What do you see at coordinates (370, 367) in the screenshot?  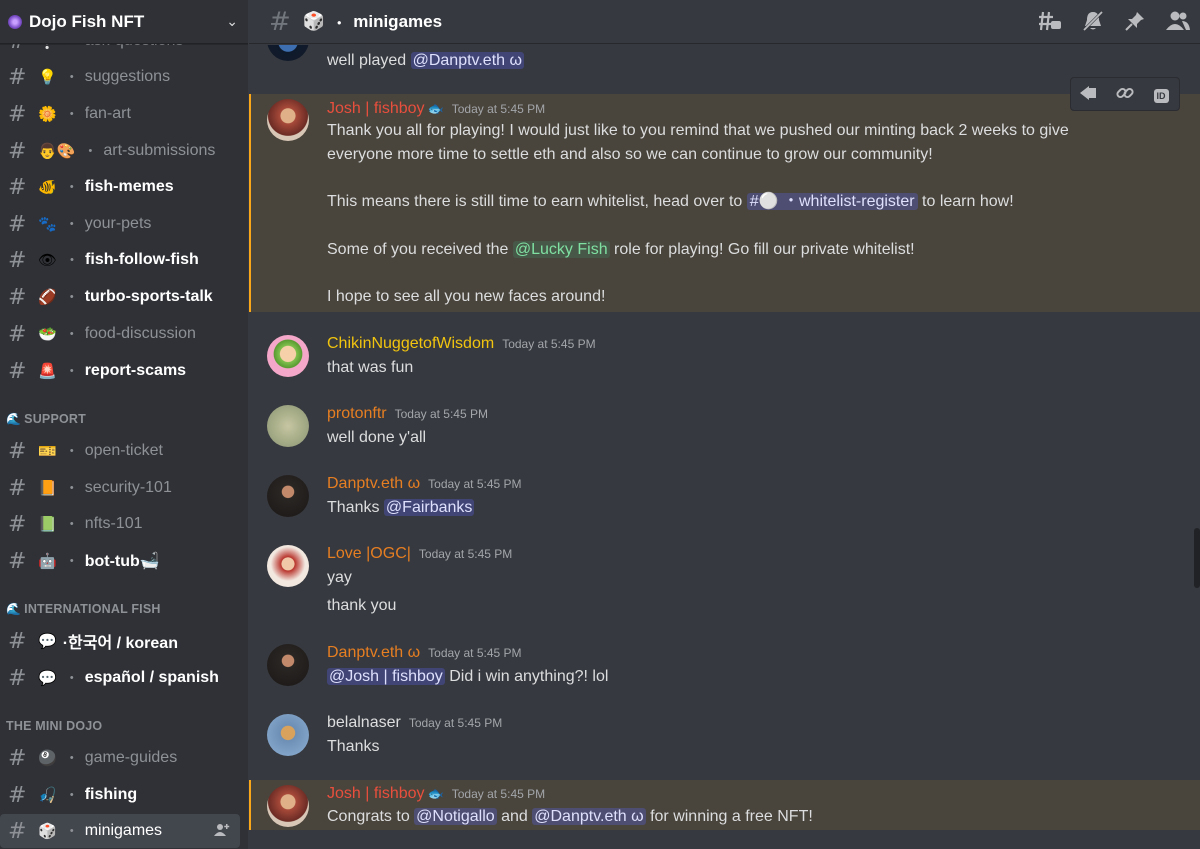 I see `message-content: that was fun` at bounding box center [370, 367].